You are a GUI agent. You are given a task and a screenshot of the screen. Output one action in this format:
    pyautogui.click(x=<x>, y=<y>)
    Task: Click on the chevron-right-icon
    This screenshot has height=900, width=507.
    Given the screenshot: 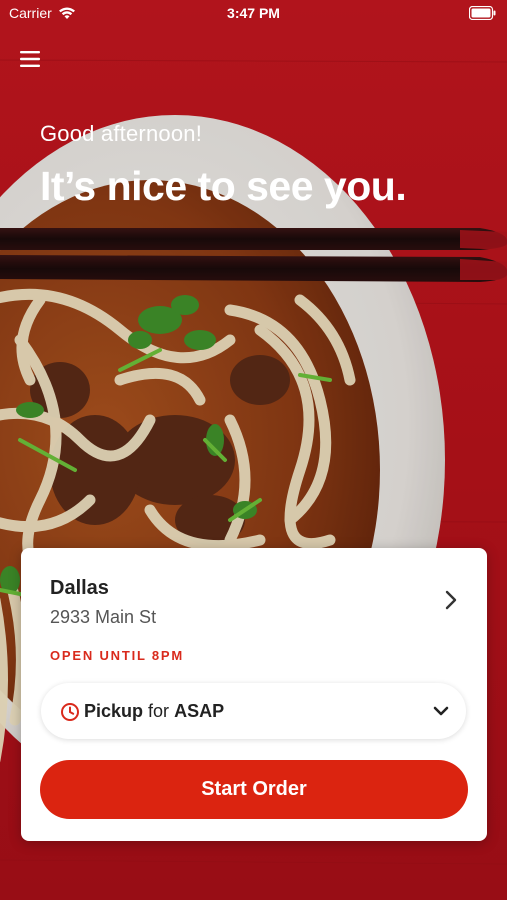 What is the action you would take?
    pyautogui.click(x=451, y=600)
    